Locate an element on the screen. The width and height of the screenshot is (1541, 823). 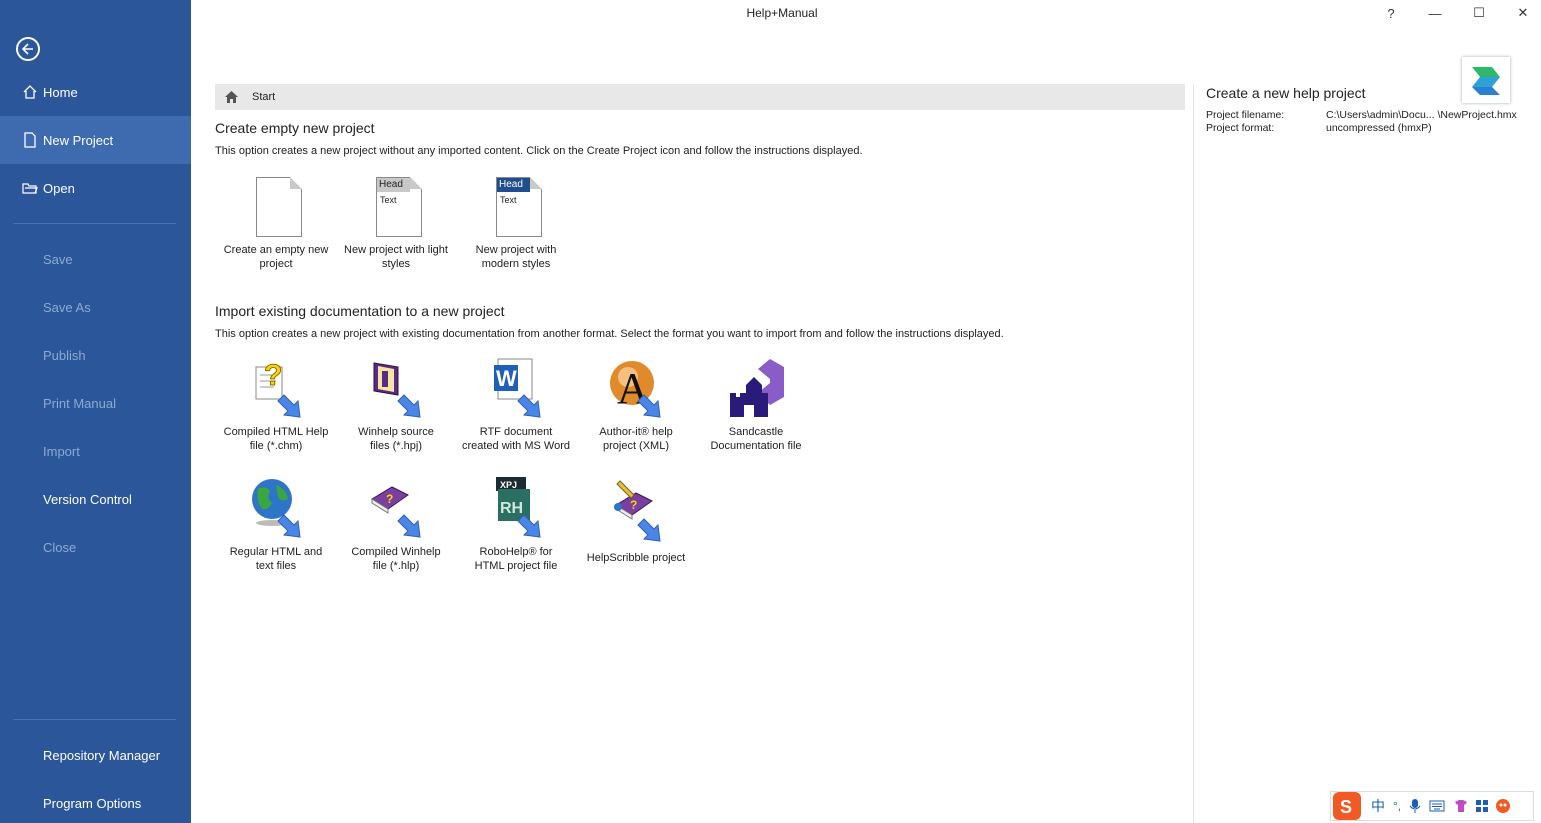
skin-shirt-icon is located at coordinates (1461, 806).